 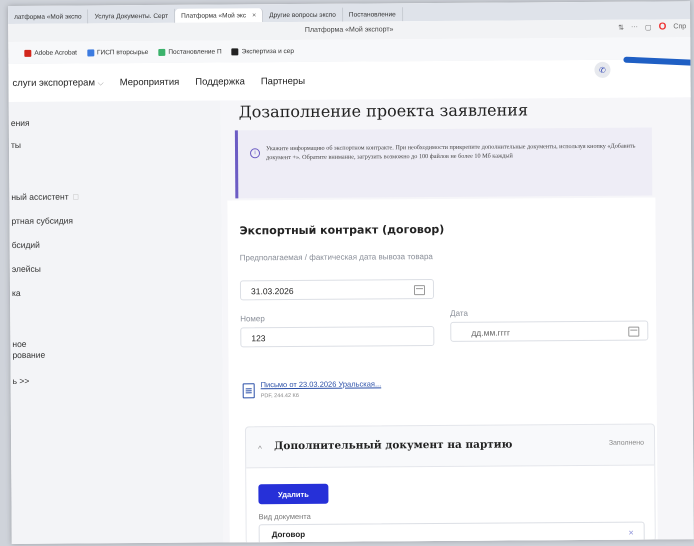 What do you see at coordinates (254, 15) in the screenshot?
I see `close-icon: ×` at bounding box center [254, 15].